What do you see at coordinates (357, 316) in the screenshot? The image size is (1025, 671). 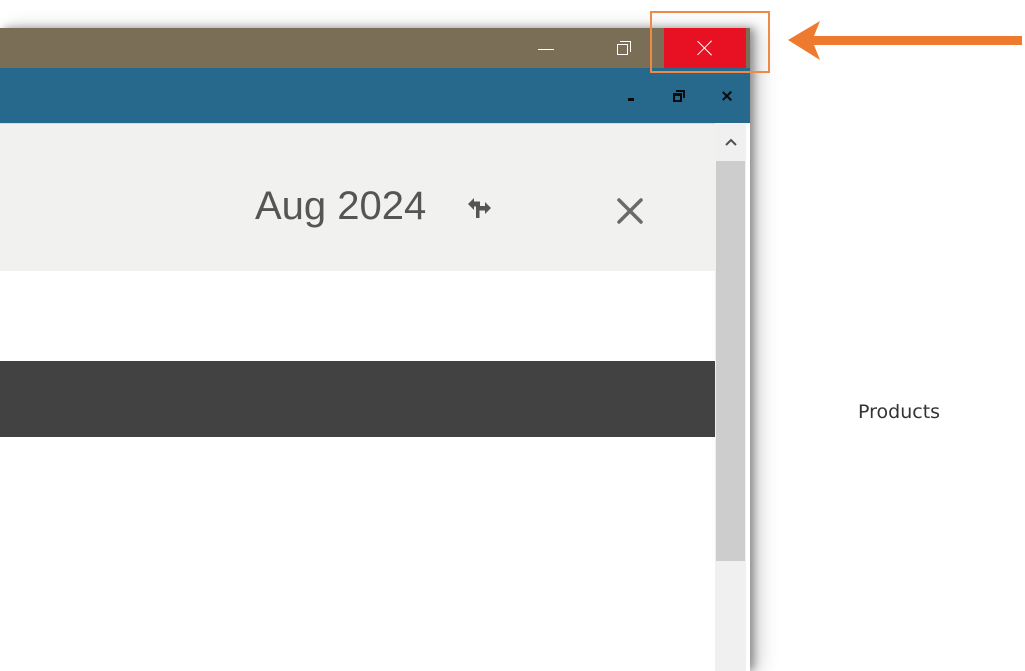 I see `filter-area` at bounding box center [357, 316].